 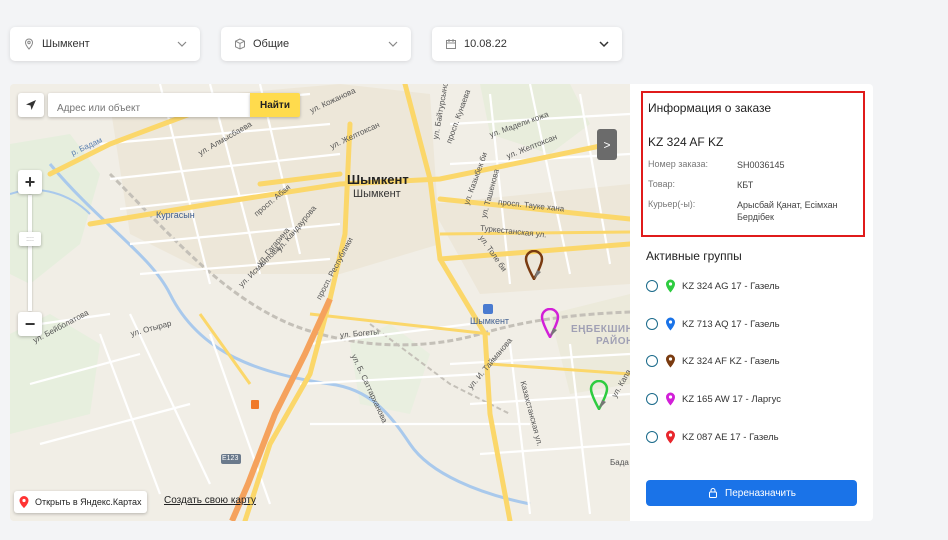 I want to click on city-select: Шымкент, so click(x=105, y=44).